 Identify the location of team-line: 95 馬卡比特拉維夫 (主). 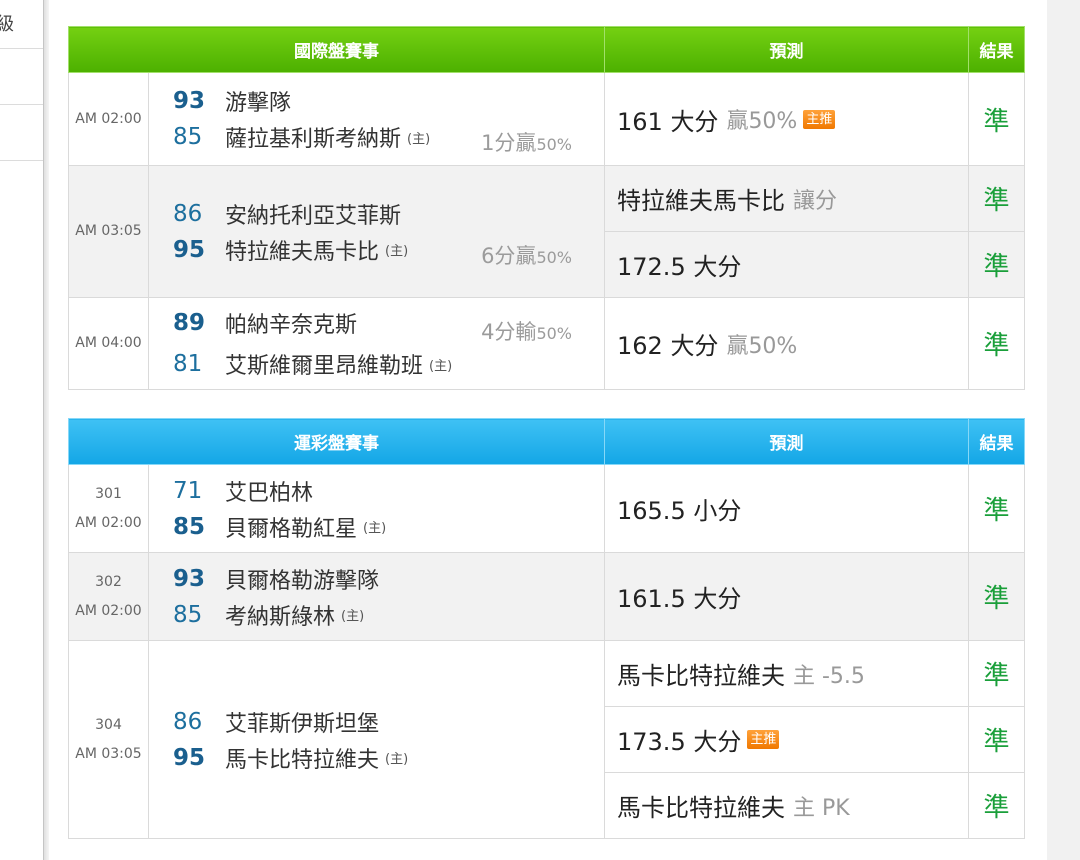
(376, 758).